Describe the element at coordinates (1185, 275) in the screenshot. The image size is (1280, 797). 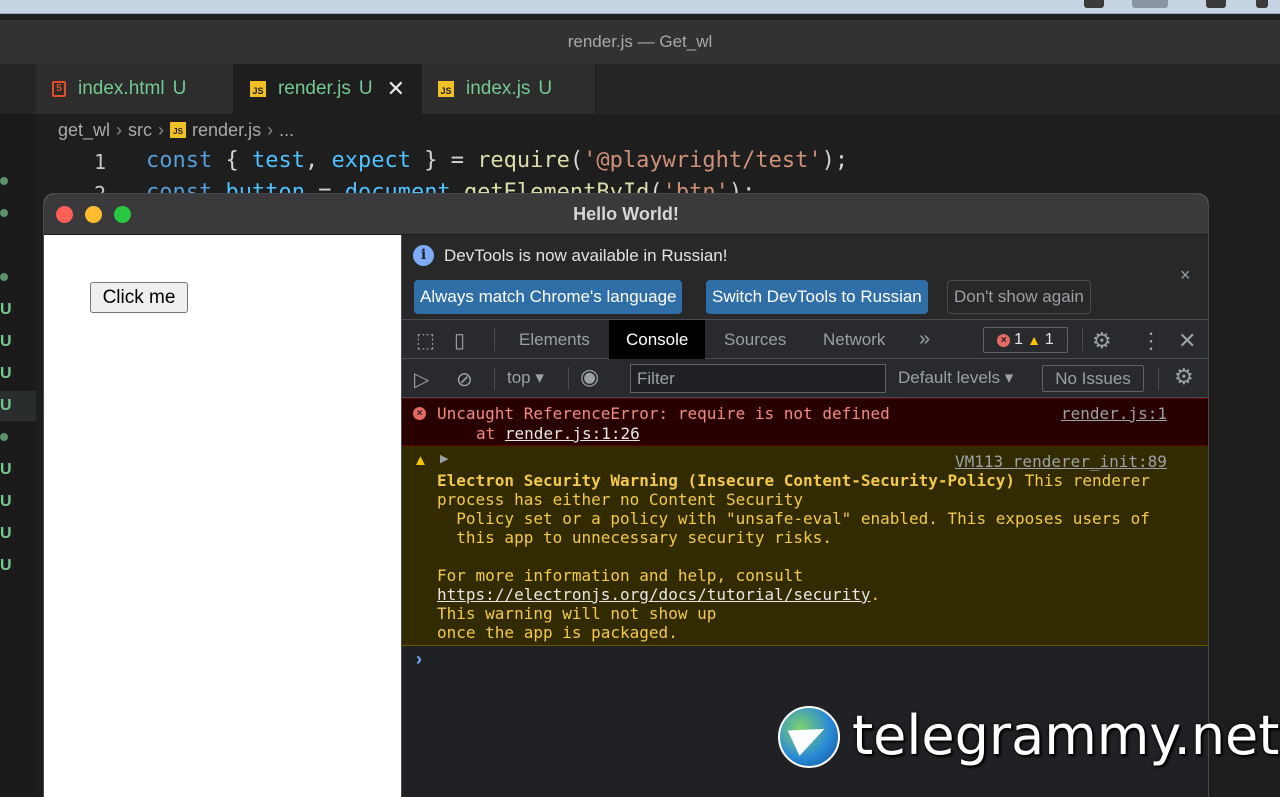
I see `close-icon: ×` at that location.